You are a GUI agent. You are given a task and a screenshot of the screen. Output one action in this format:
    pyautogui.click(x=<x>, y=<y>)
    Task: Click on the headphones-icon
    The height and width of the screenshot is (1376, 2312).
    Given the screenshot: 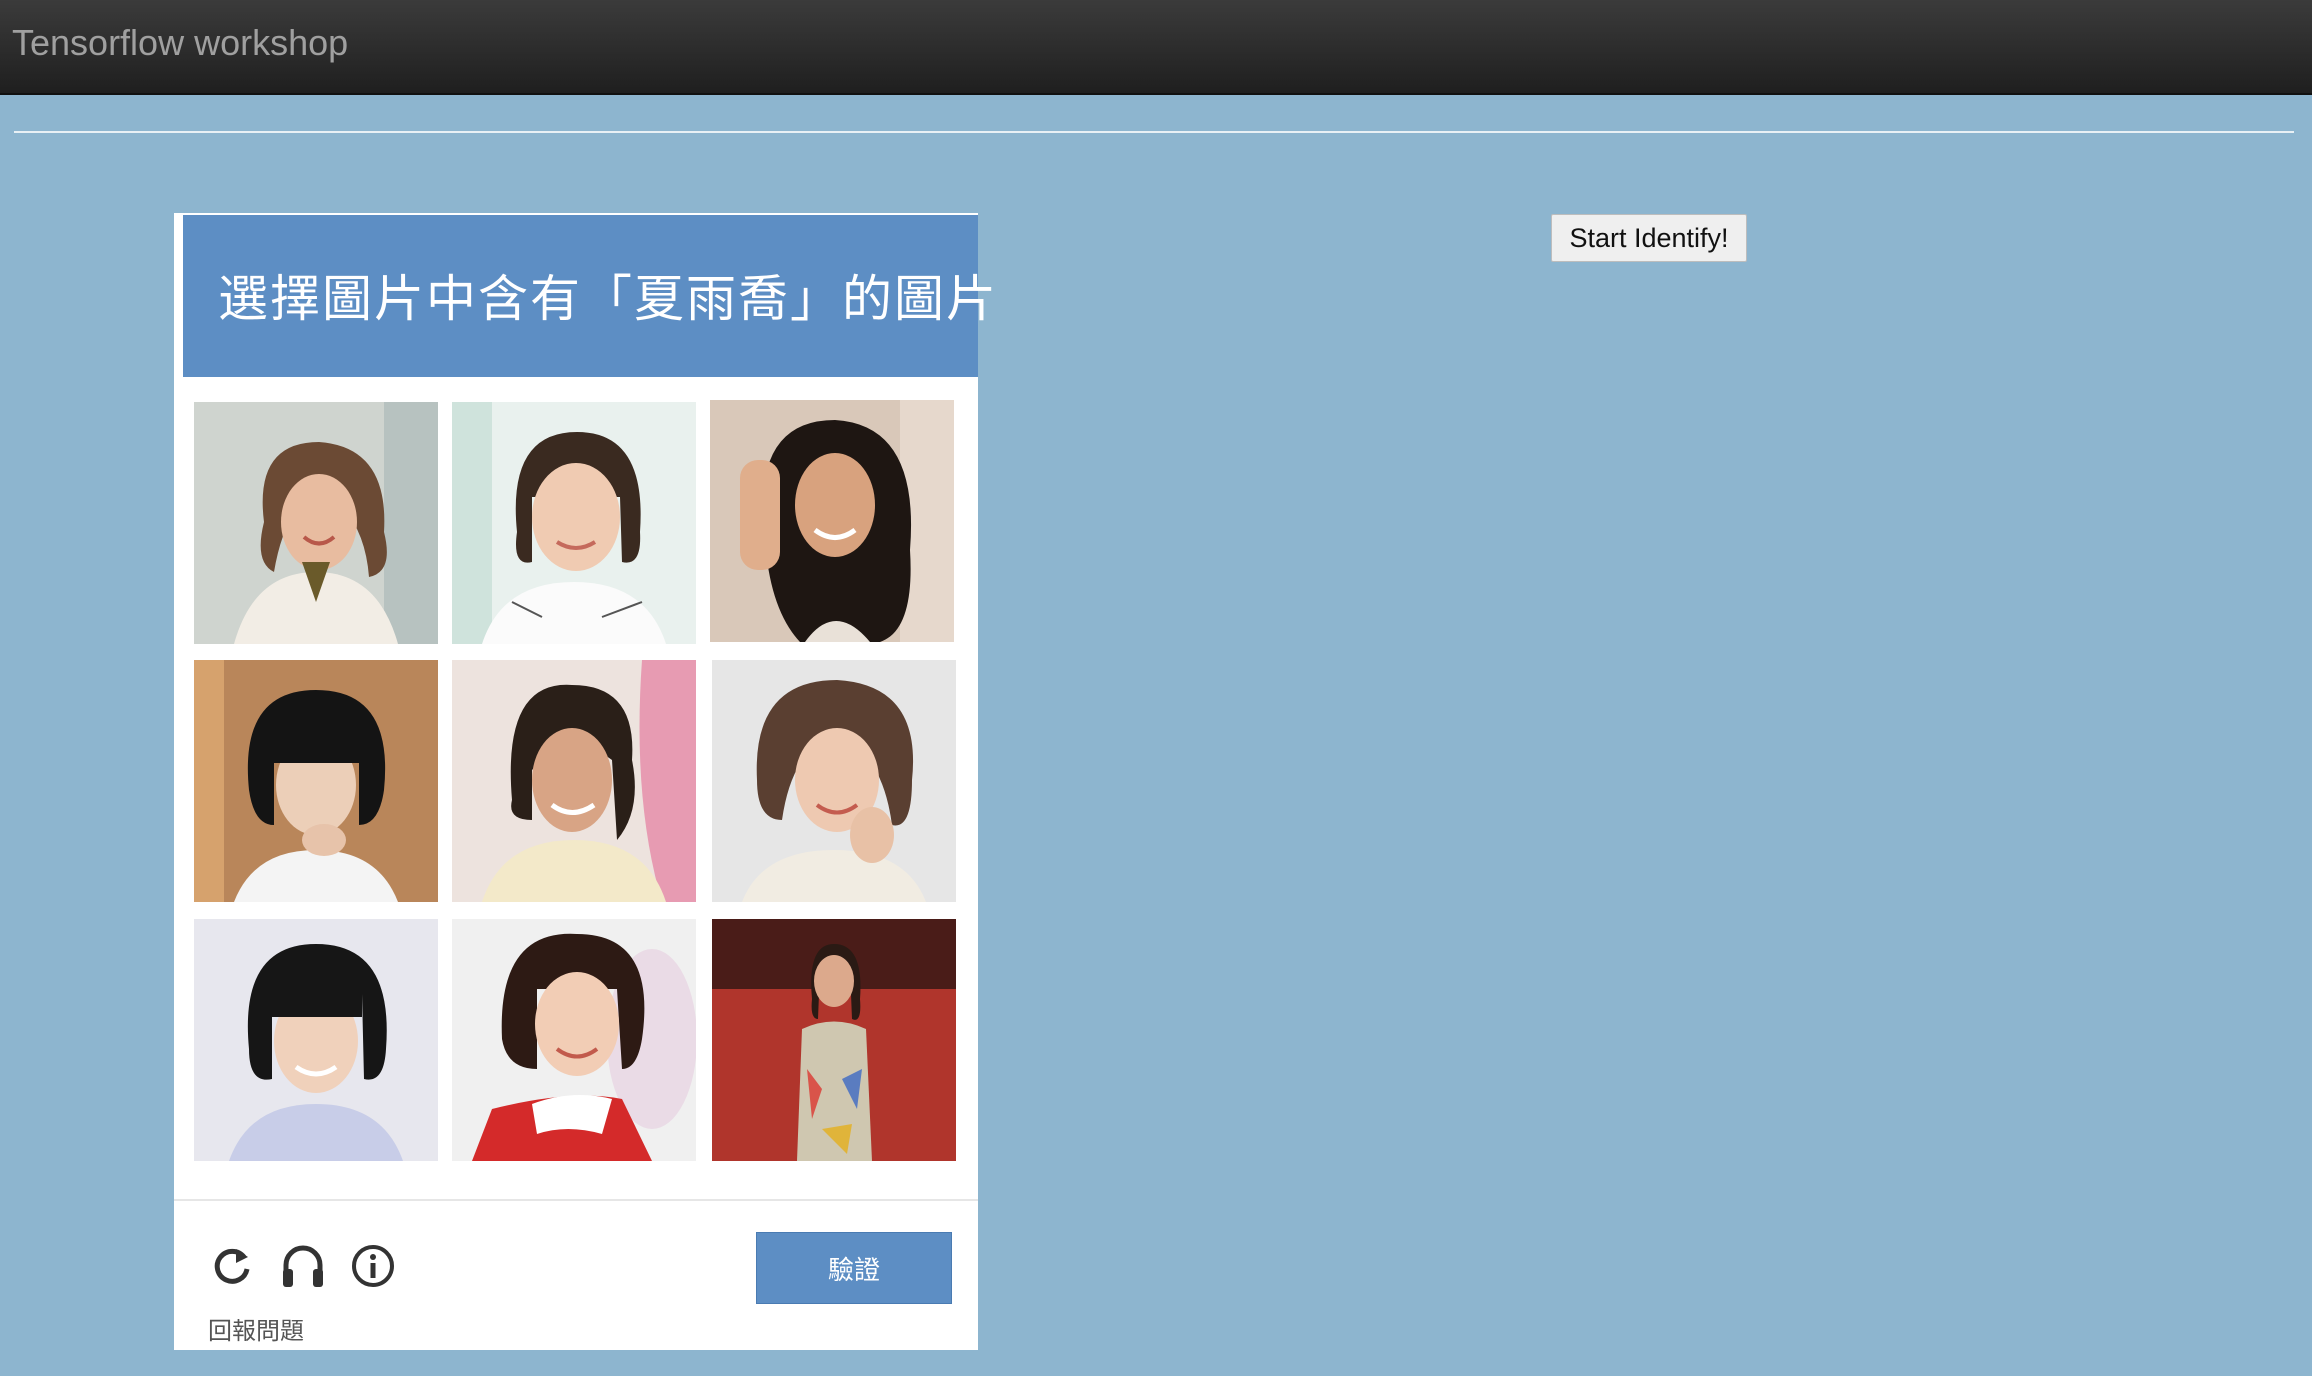 What is the action you would take?
    pyautogui.click(x=303, y=1266)
    